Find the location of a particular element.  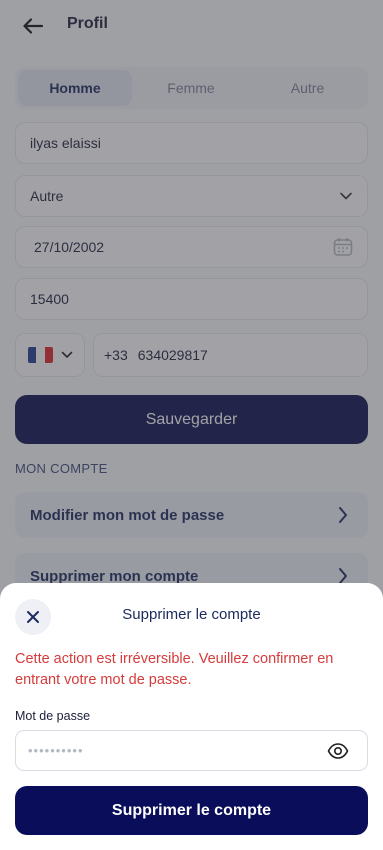

password-label: Mot de passe is located at coordinates (53, 716).